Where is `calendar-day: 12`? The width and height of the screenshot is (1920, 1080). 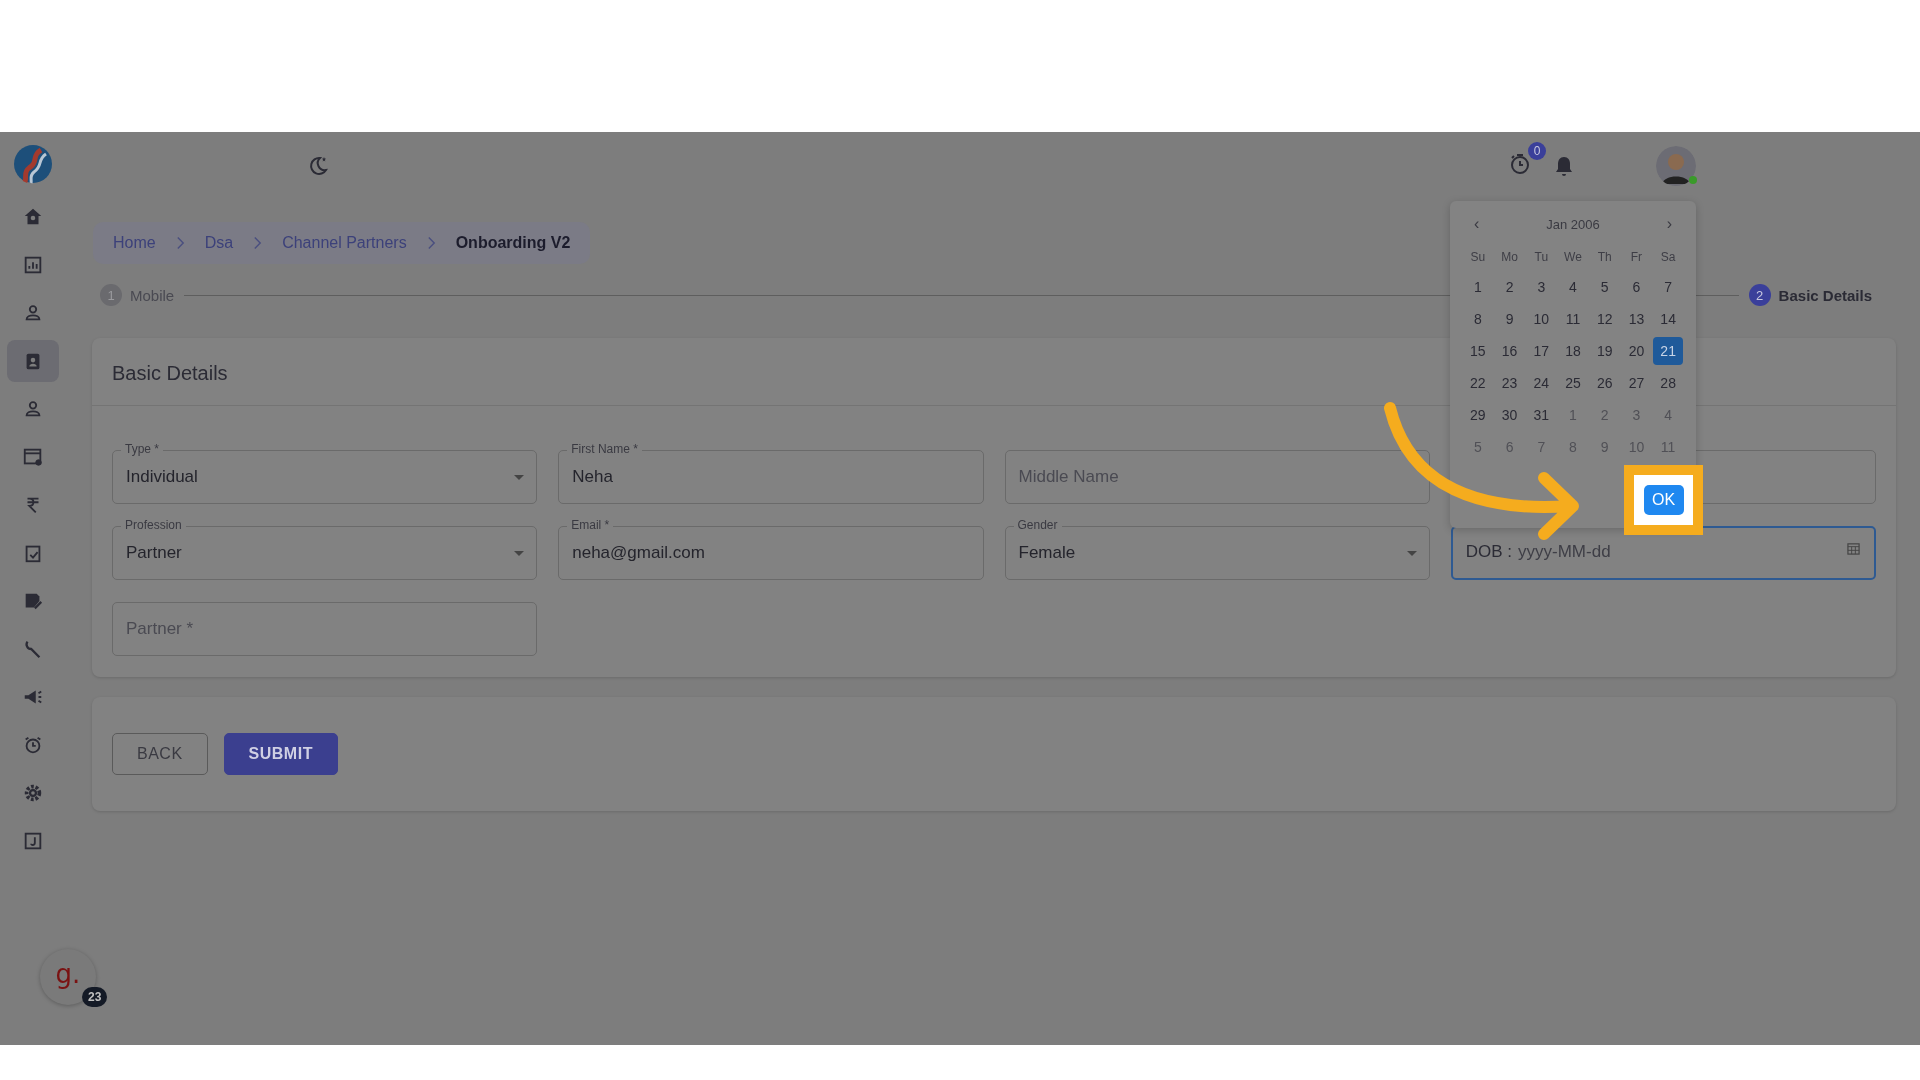 calendar-day: 12 is located at coordinates (1604, 319).